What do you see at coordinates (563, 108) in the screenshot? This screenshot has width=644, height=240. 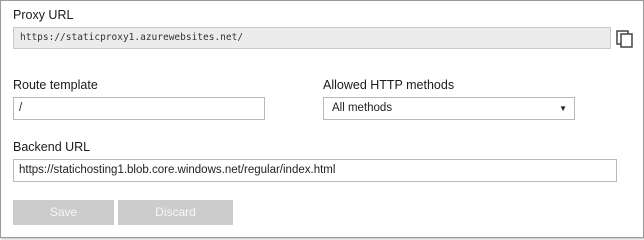 I see `chevron-down-icon: ▼` at bounding box center [563, 108].